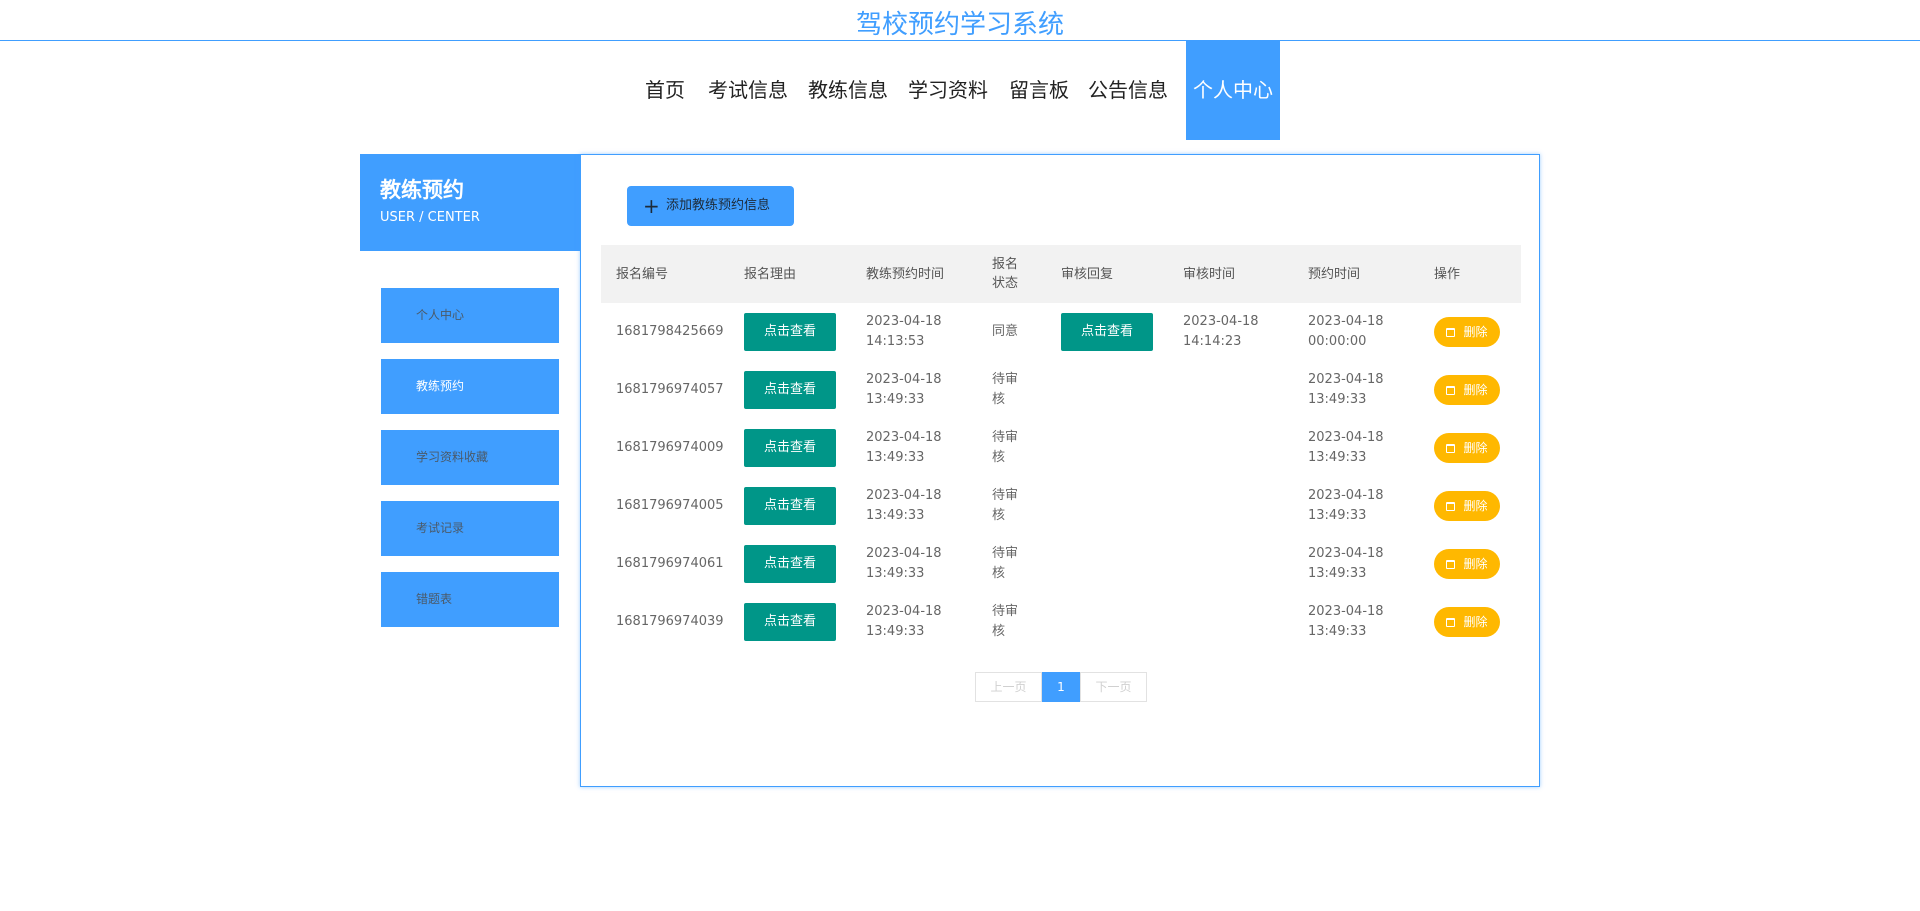 This screenshot has width=1920, height=911. What do you see at coordinates (1447, 274) in the screenshot?
I see `header-actions: 操作` at bounding box center [1447, 274].